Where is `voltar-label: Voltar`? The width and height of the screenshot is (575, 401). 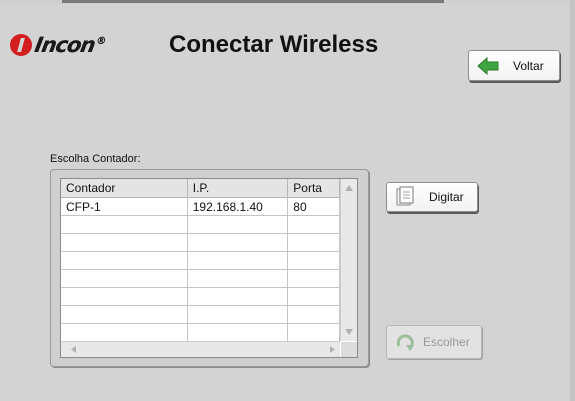
voltar-label: Voltar is located at coordinates (528, 65).